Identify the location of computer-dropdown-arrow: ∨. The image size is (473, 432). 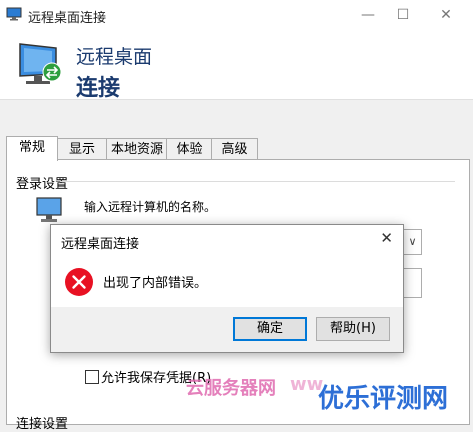
(413, 242).